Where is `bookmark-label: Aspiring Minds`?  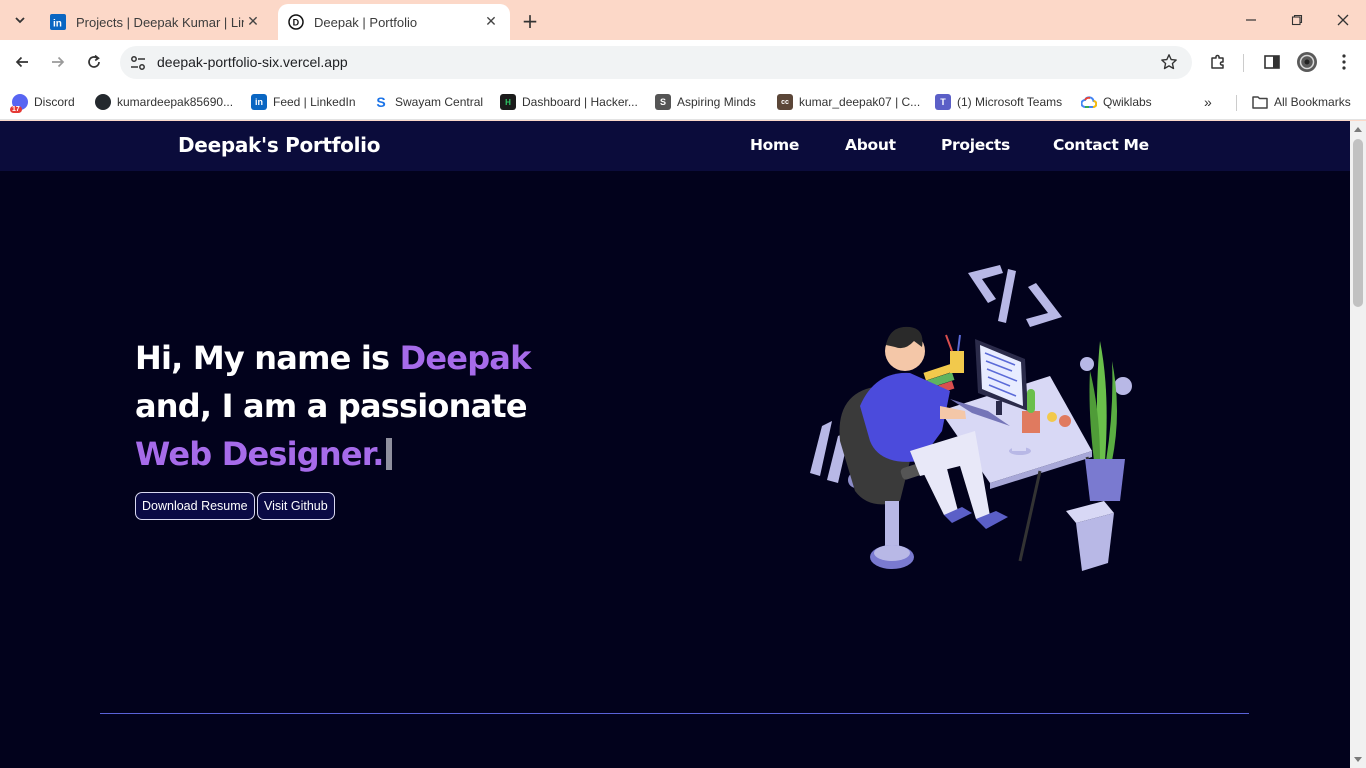 bookmark-label: Aspiring Minds is located at coordinates (716, 102).